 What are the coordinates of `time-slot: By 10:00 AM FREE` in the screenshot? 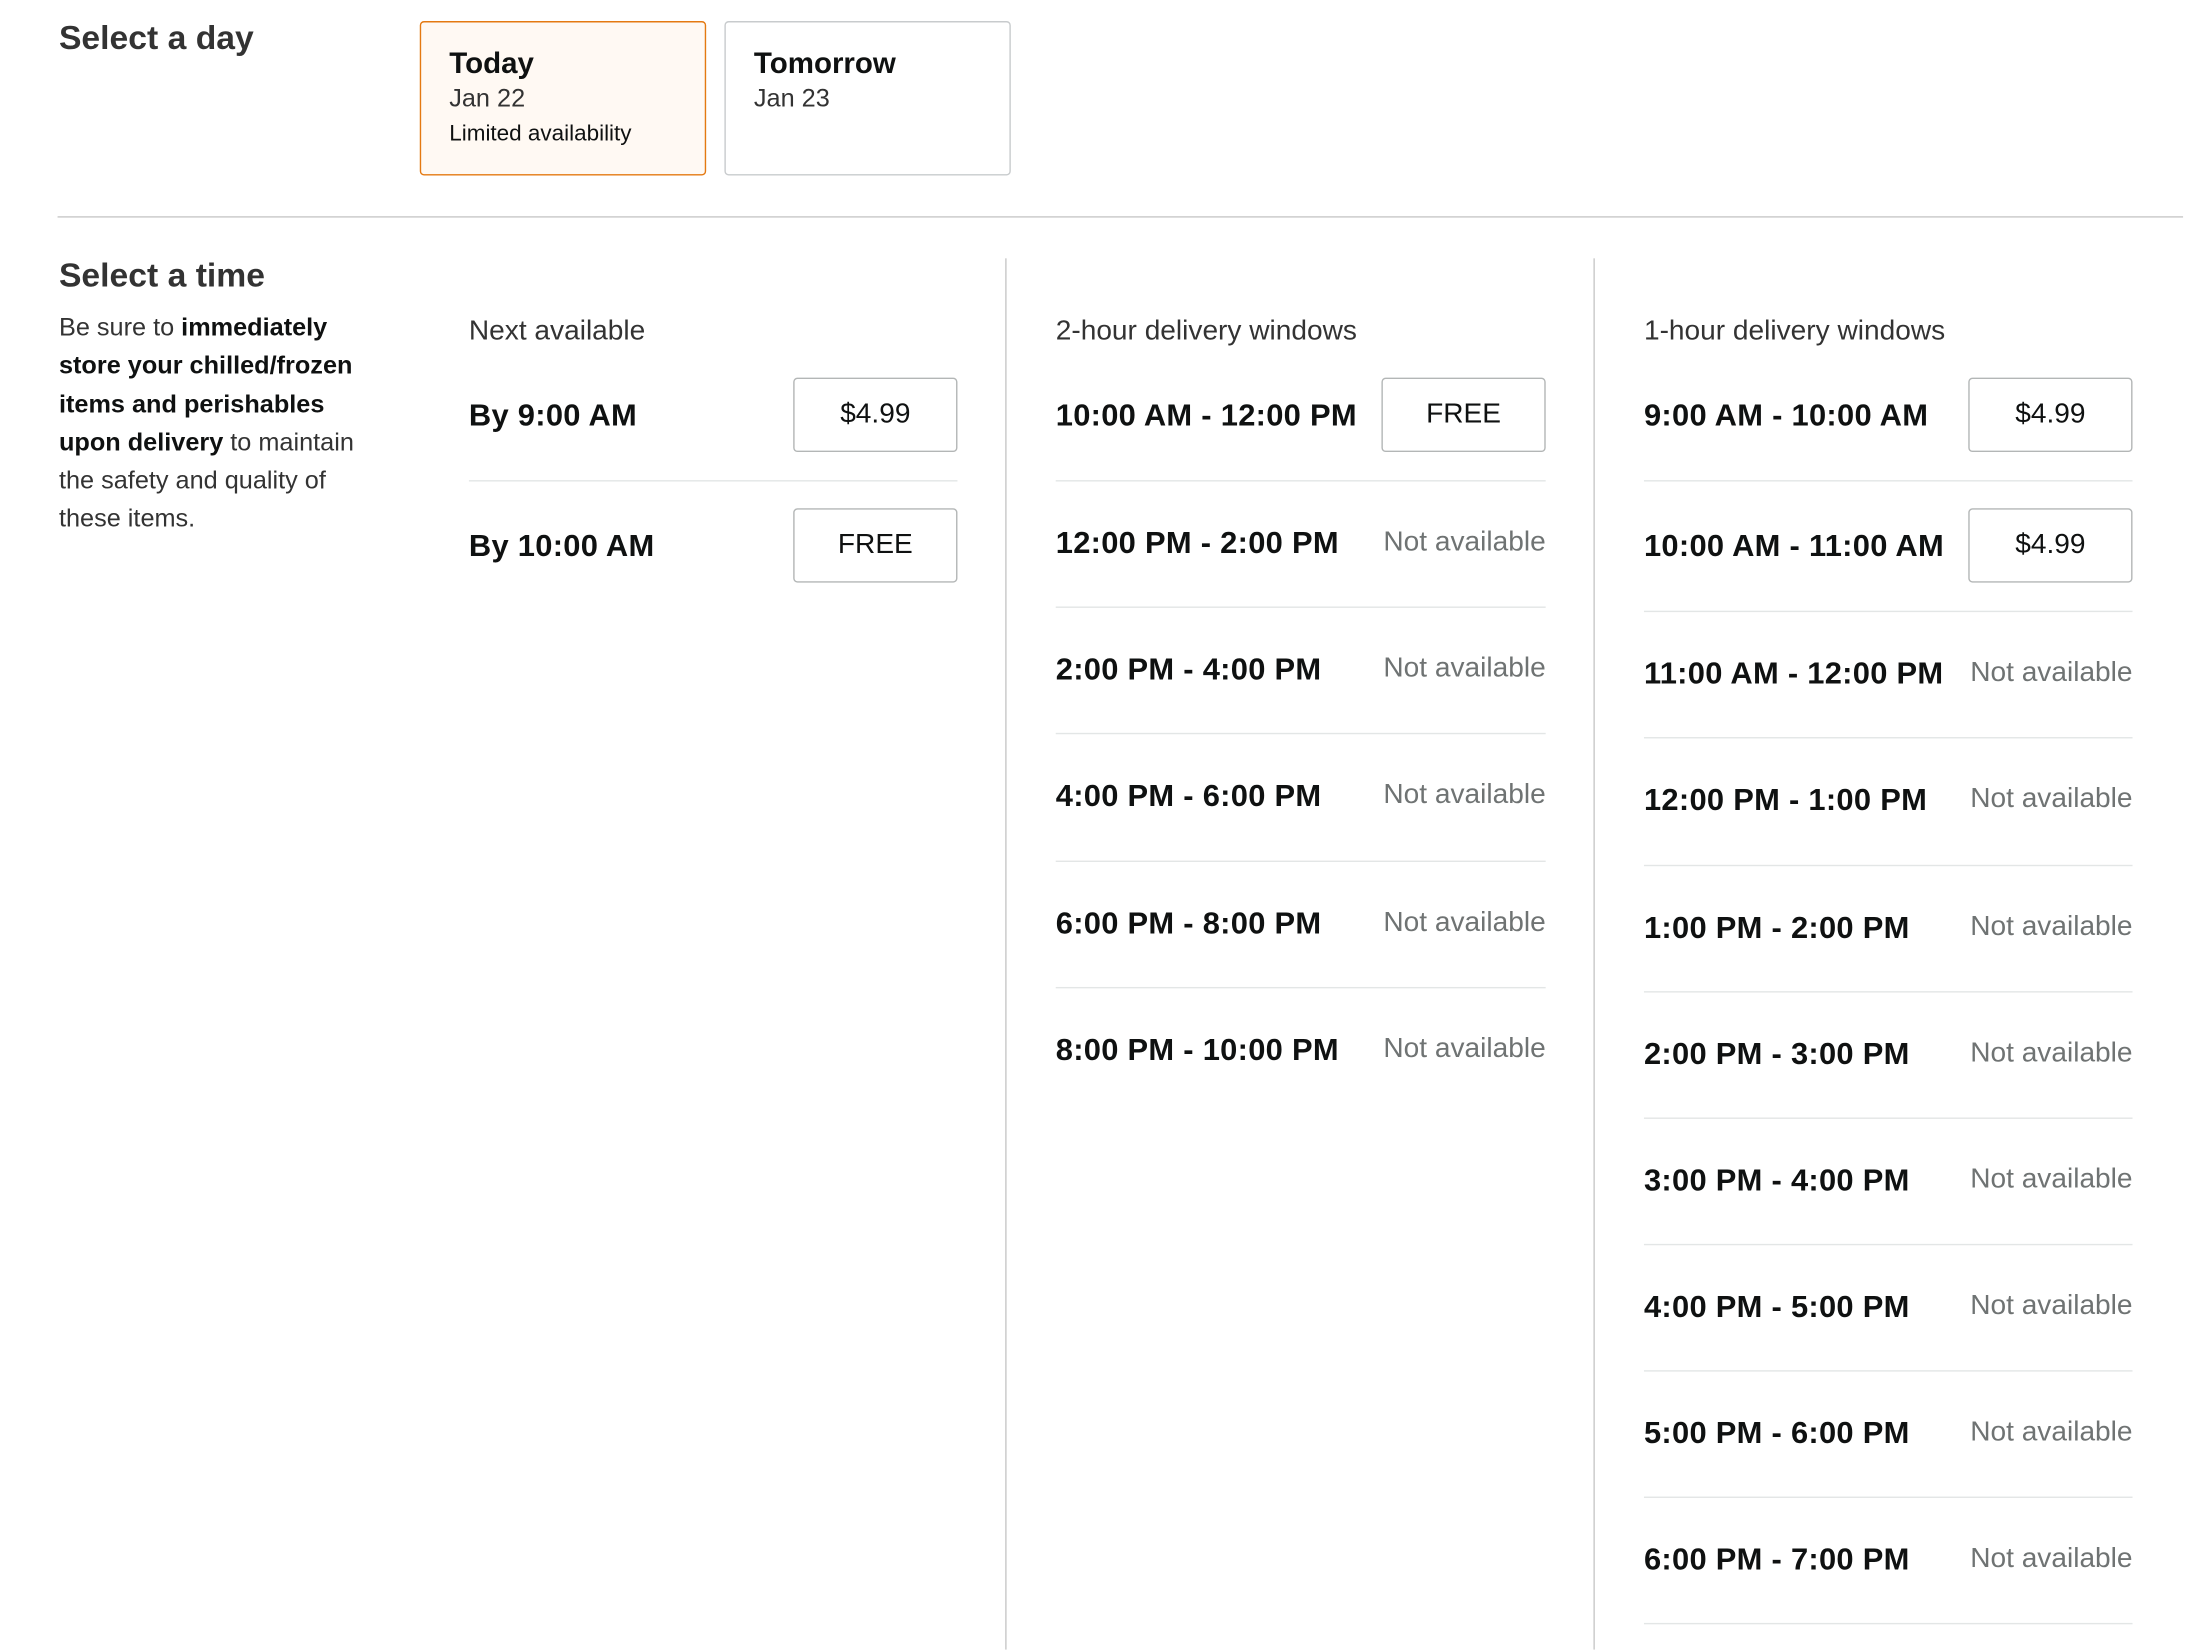 It's located at (713, 545).